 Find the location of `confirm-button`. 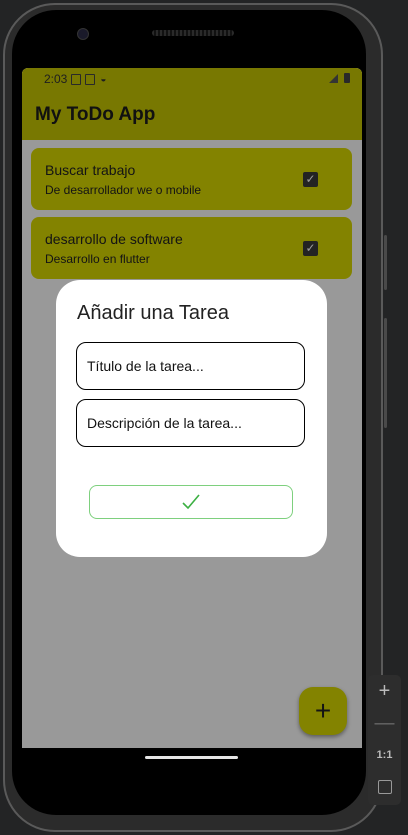

confirm-button is located at coordinates (191, 502).